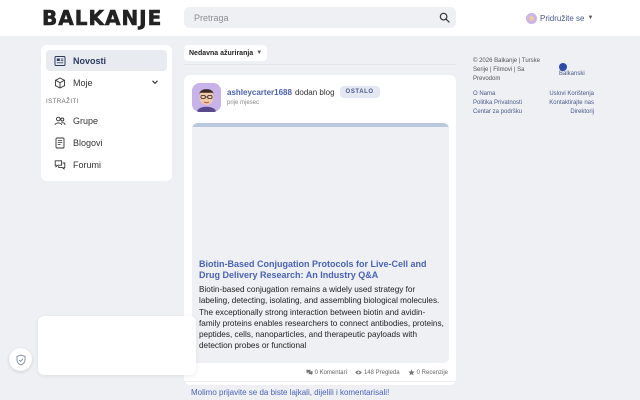  What do you see at coordinates (309, 372) in the screenshot?
I see `comments-icon` at bounding box center [309, 372].